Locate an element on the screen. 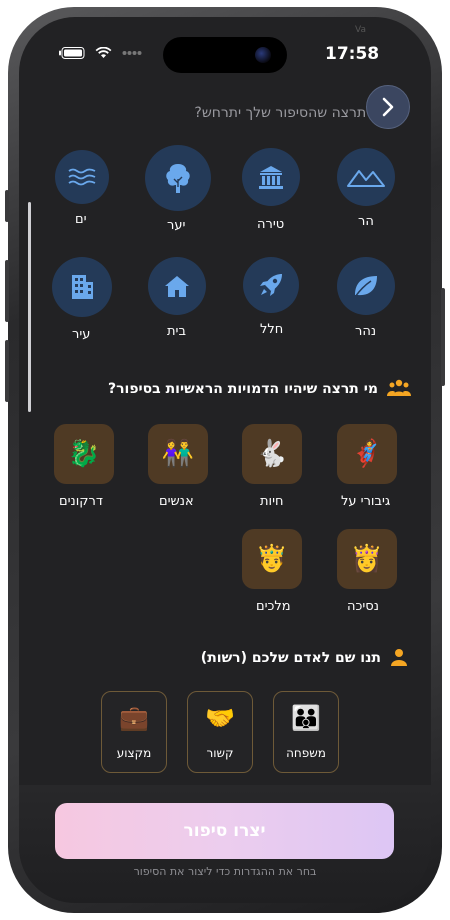 The image size is (450, 920). location-label-home: בית is located at coordinates (176, 331).